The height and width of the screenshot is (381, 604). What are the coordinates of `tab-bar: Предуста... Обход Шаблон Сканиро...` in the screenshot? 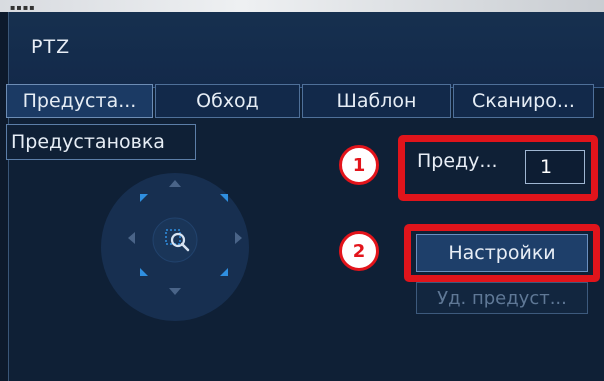 It's located at (301, 101).